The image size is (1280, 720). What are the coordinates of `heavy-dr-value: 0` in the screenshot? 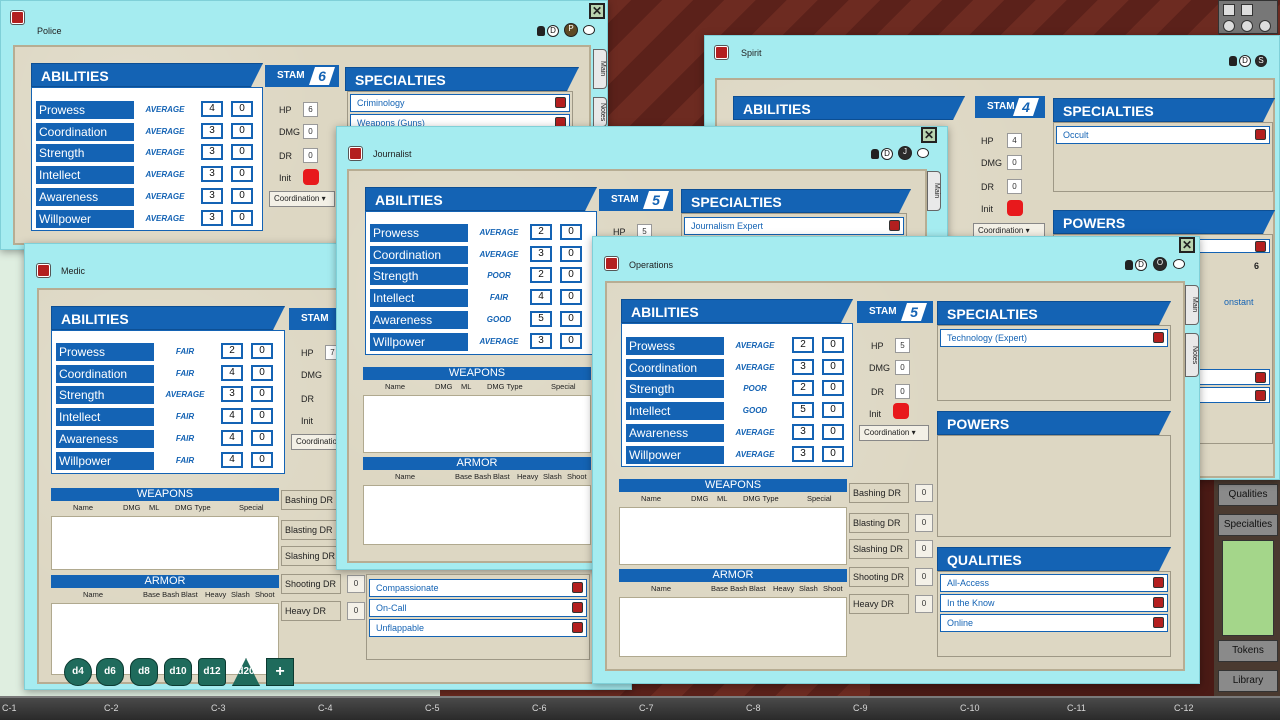 It's located at (356, 611).